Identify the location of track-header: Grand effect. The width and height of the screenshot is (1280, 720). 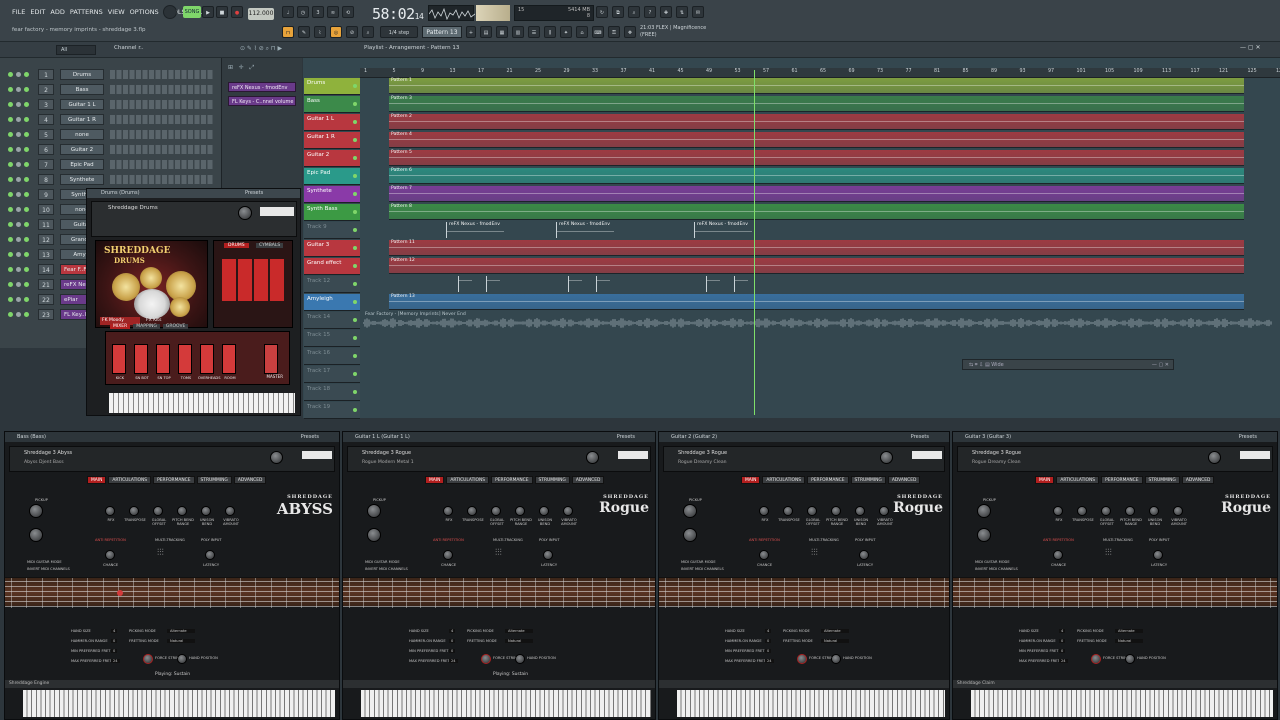
(332, 266).